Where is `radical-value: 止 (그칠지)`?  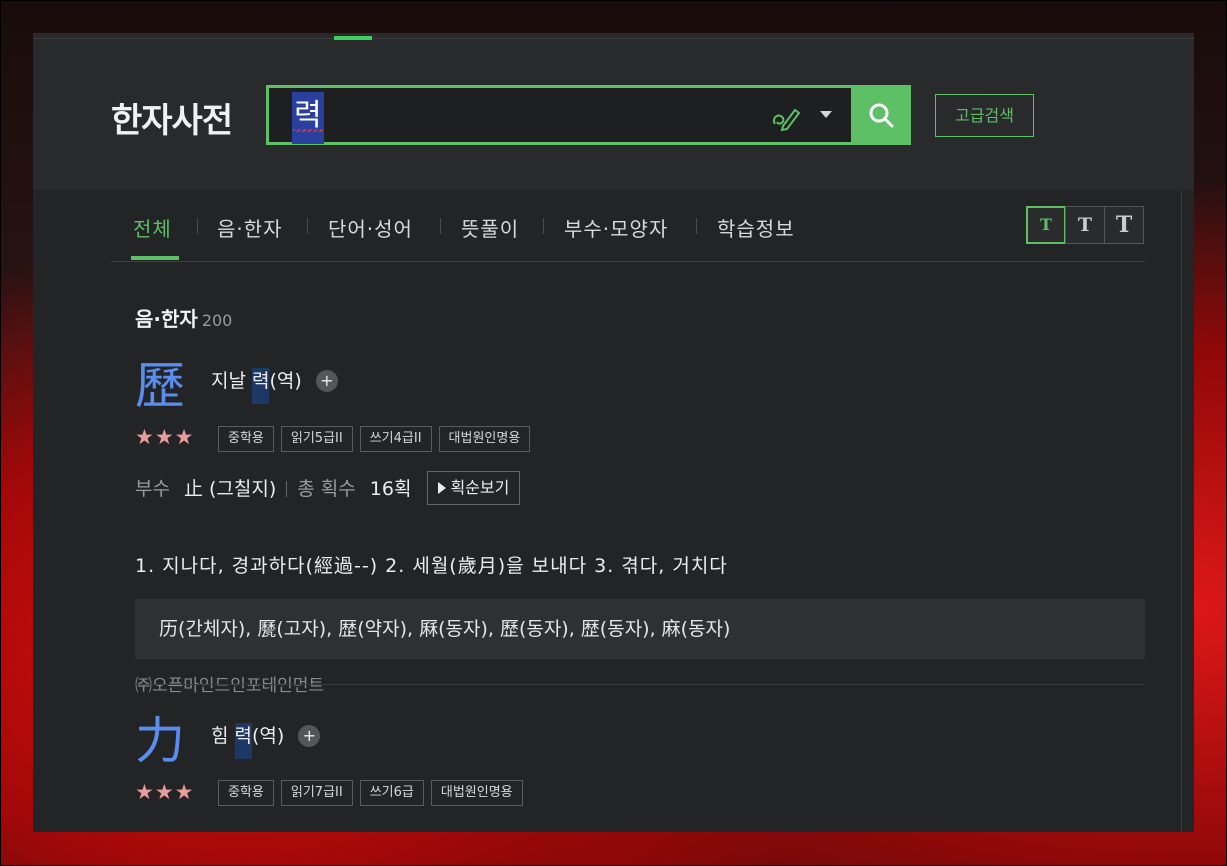 radical-value: 止 (그칠지) is located at coordinates (230, 489).